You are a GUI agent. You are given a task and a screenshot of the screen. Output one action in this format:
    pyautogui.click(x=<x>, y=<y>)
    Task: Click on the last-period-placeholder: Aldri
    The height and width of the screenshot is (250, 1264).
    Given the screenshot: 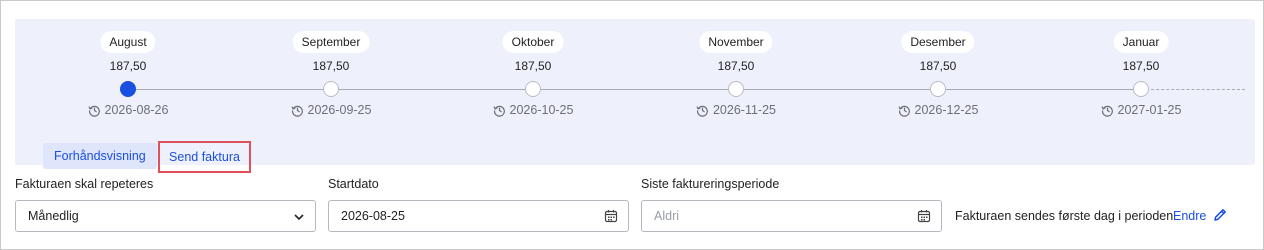 What is the action you would take?
    pyautogui.click(x=667, y=216)
    